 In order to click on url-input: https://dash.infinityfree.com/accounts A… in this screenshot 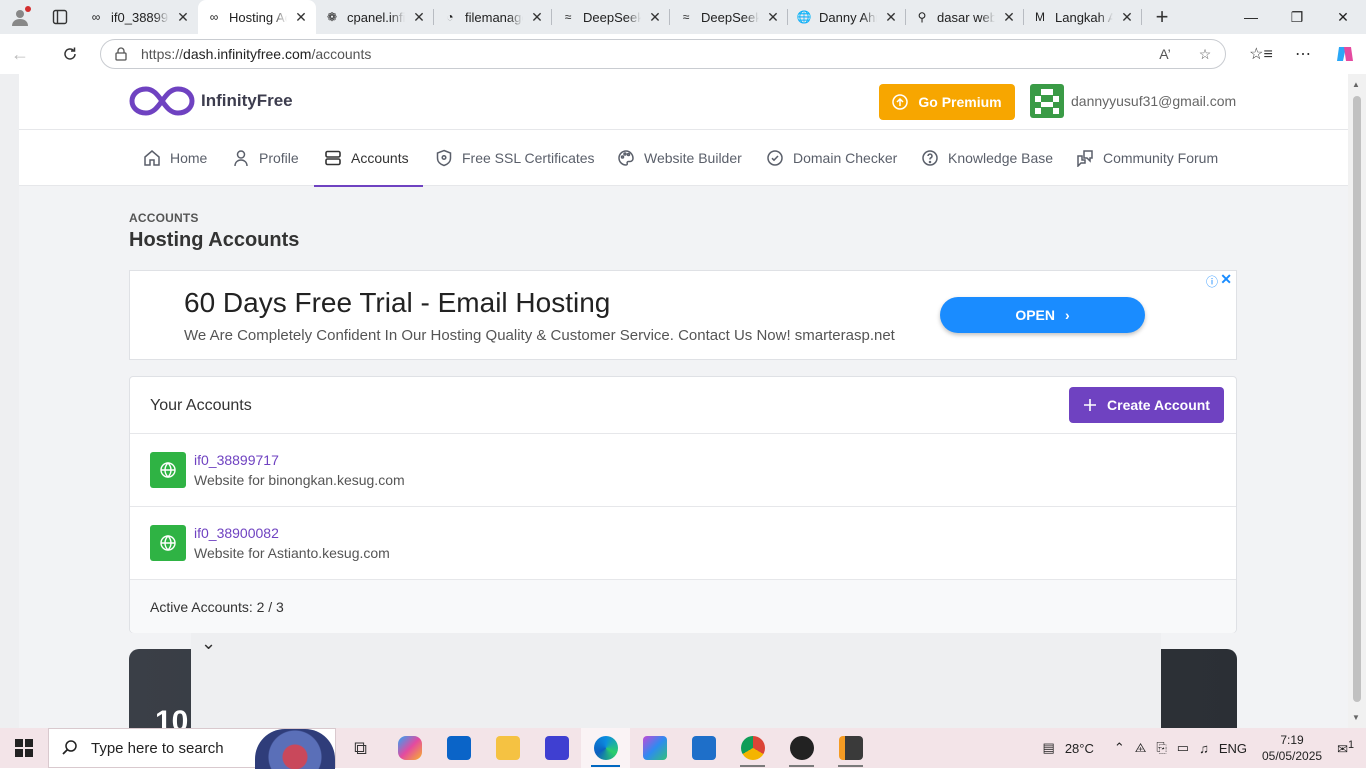, I will do `click(663, 54)`.